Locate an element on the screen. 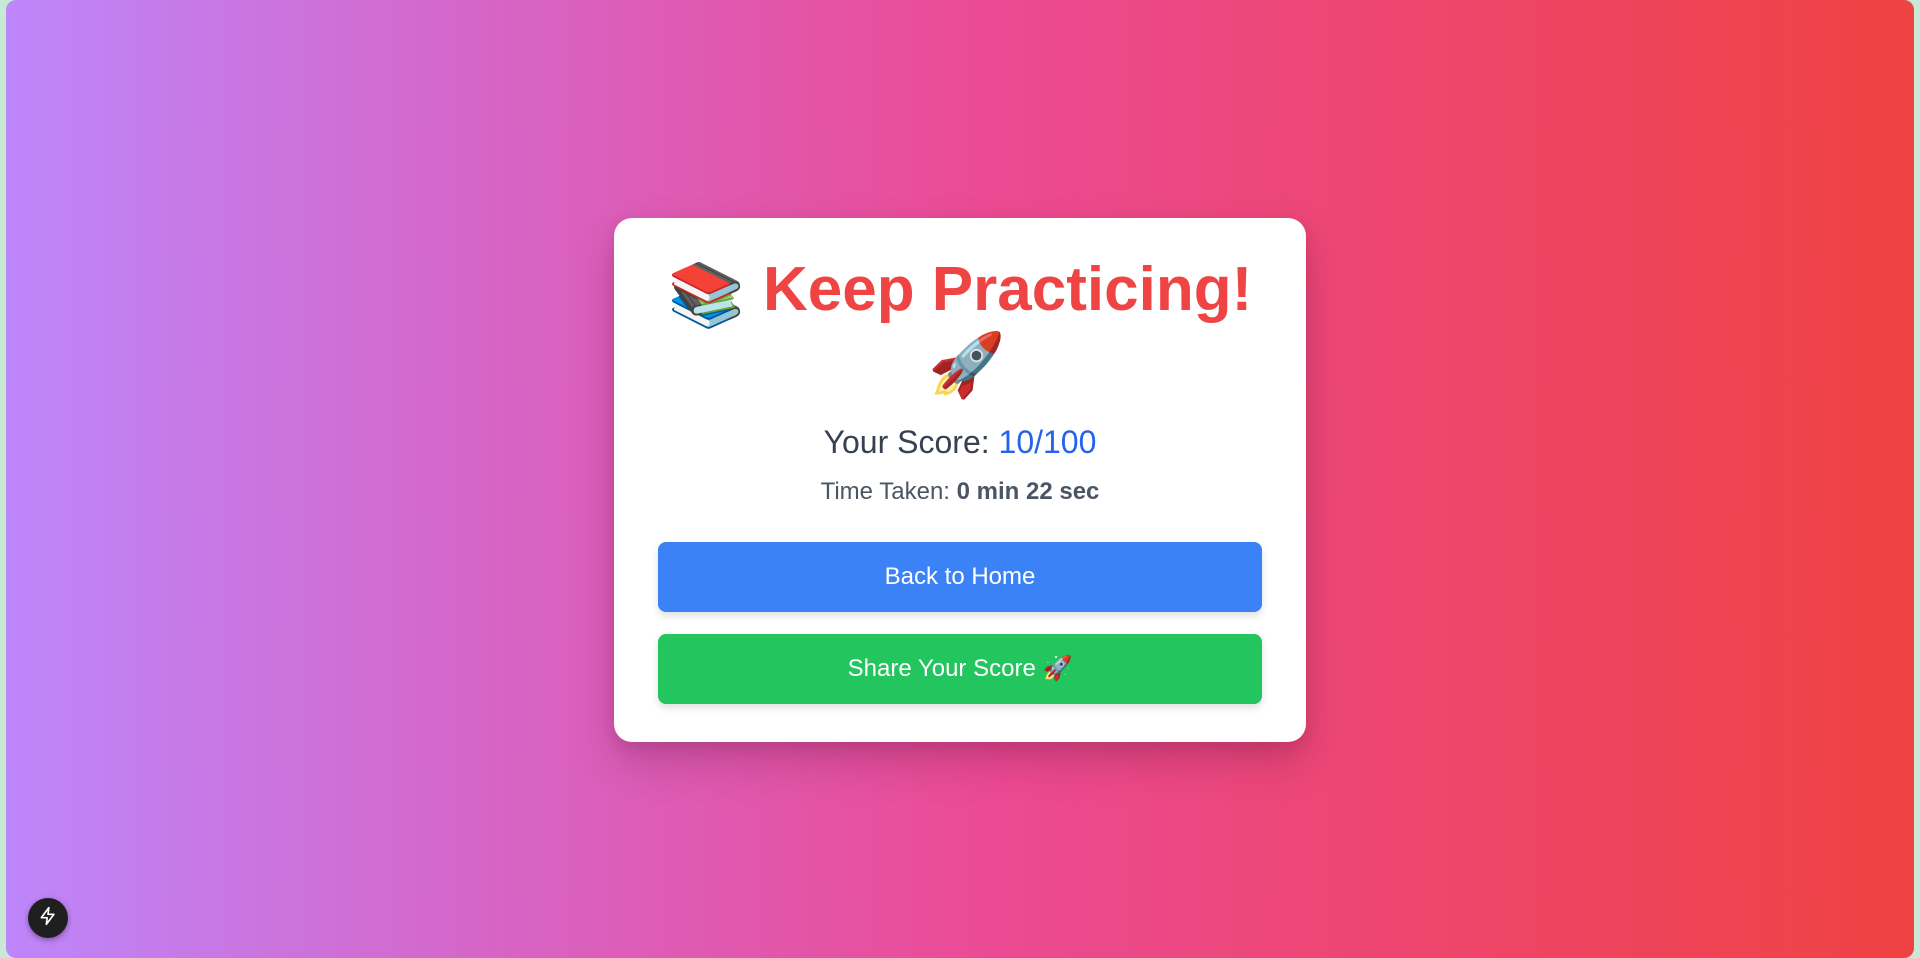 This screenshot has width=1920, height=958. score-label: Your Score: is located at coordinates (911, 442).